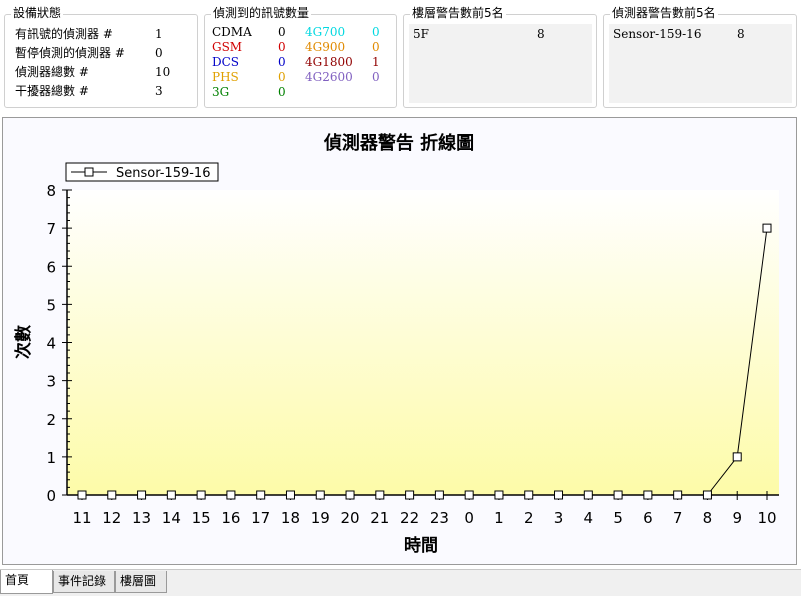  What do you see at coordinates (138, 581) in the screenshot?
I see `tab-label: 樓層圖` at bounding box center [138, 581].